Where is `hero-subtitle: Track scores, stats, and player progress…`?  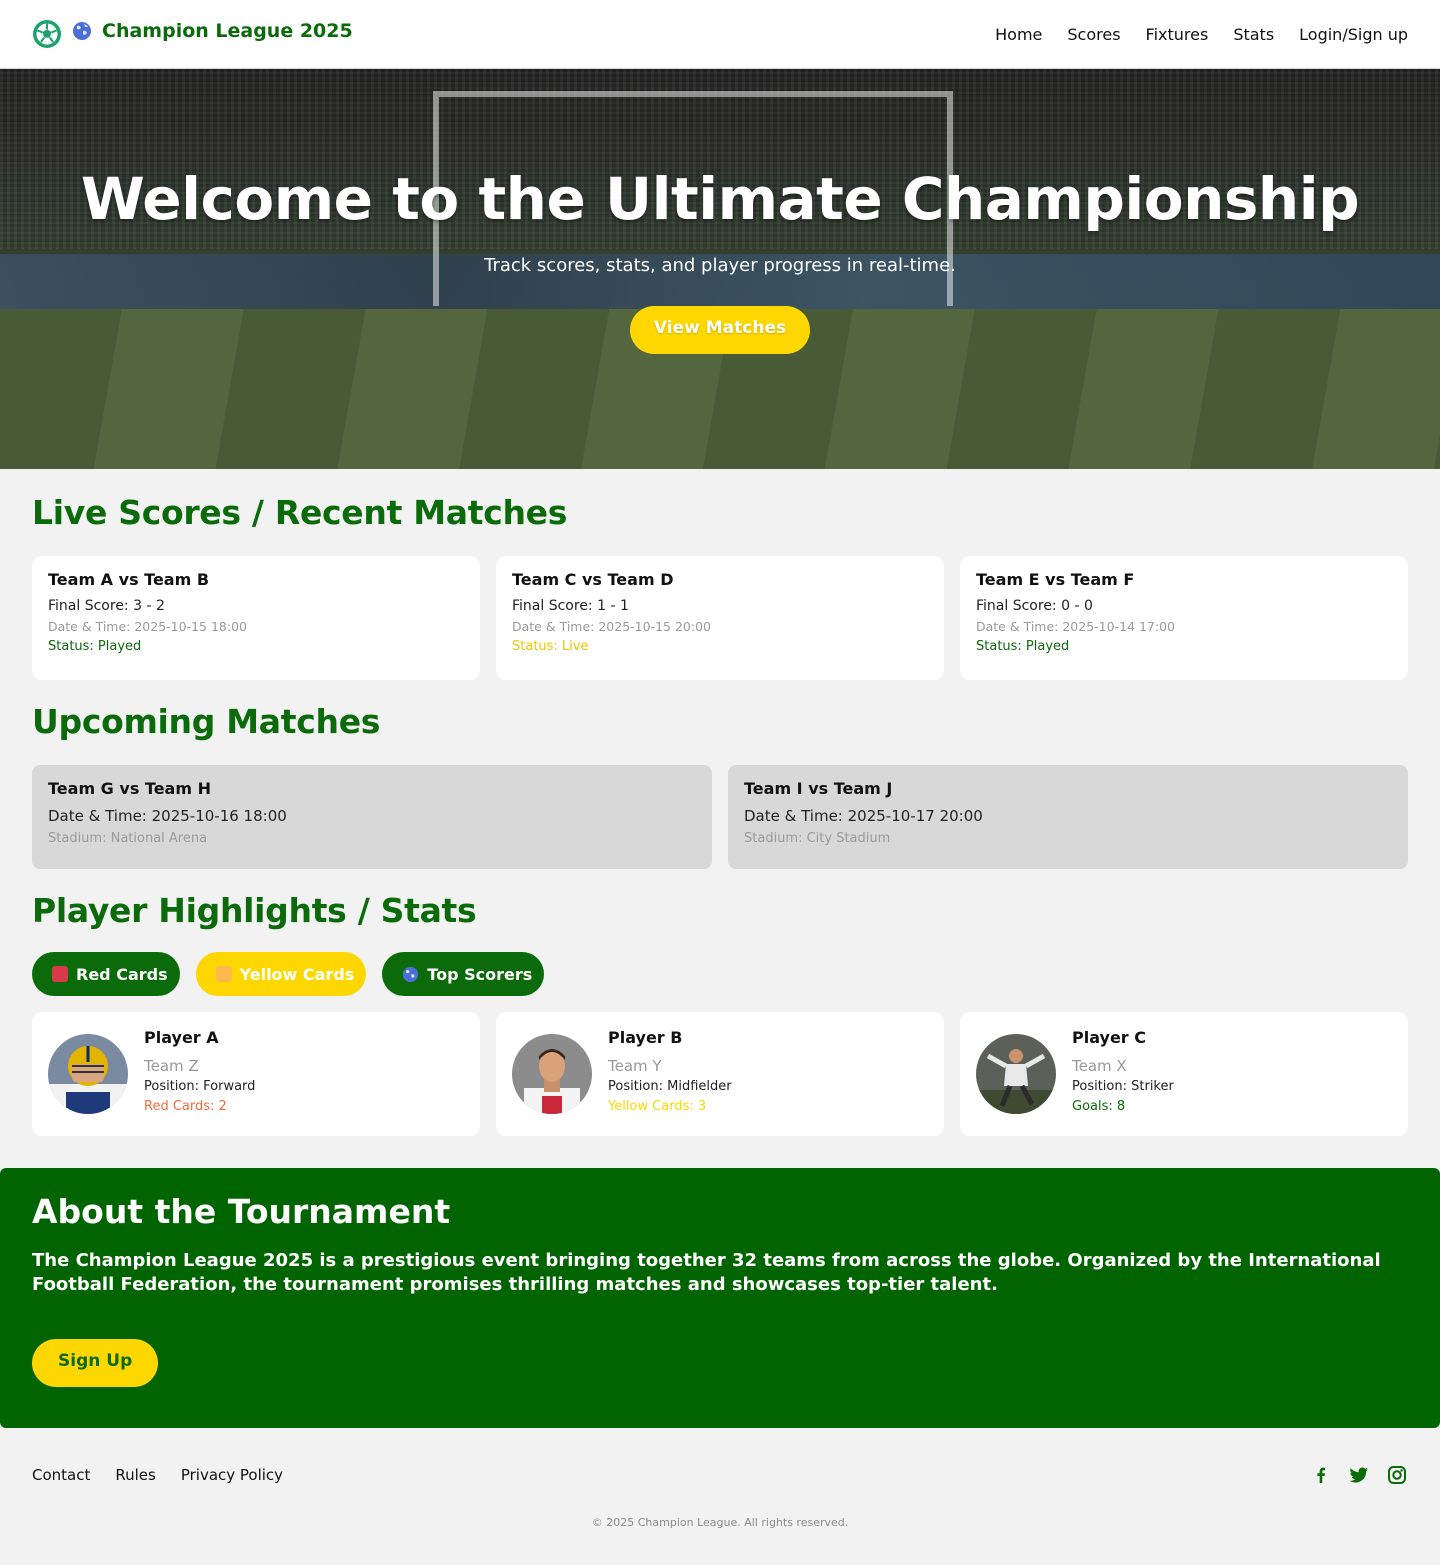
hero-subtitle: Track scores, stats, and player progress… is located at coordinates (720, 265).